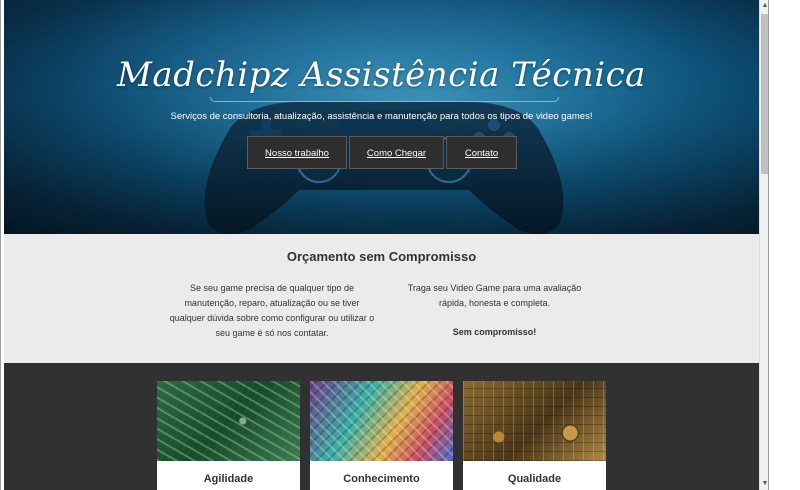  I want to click on feature-image-gold-circuit, so click(534, 421).